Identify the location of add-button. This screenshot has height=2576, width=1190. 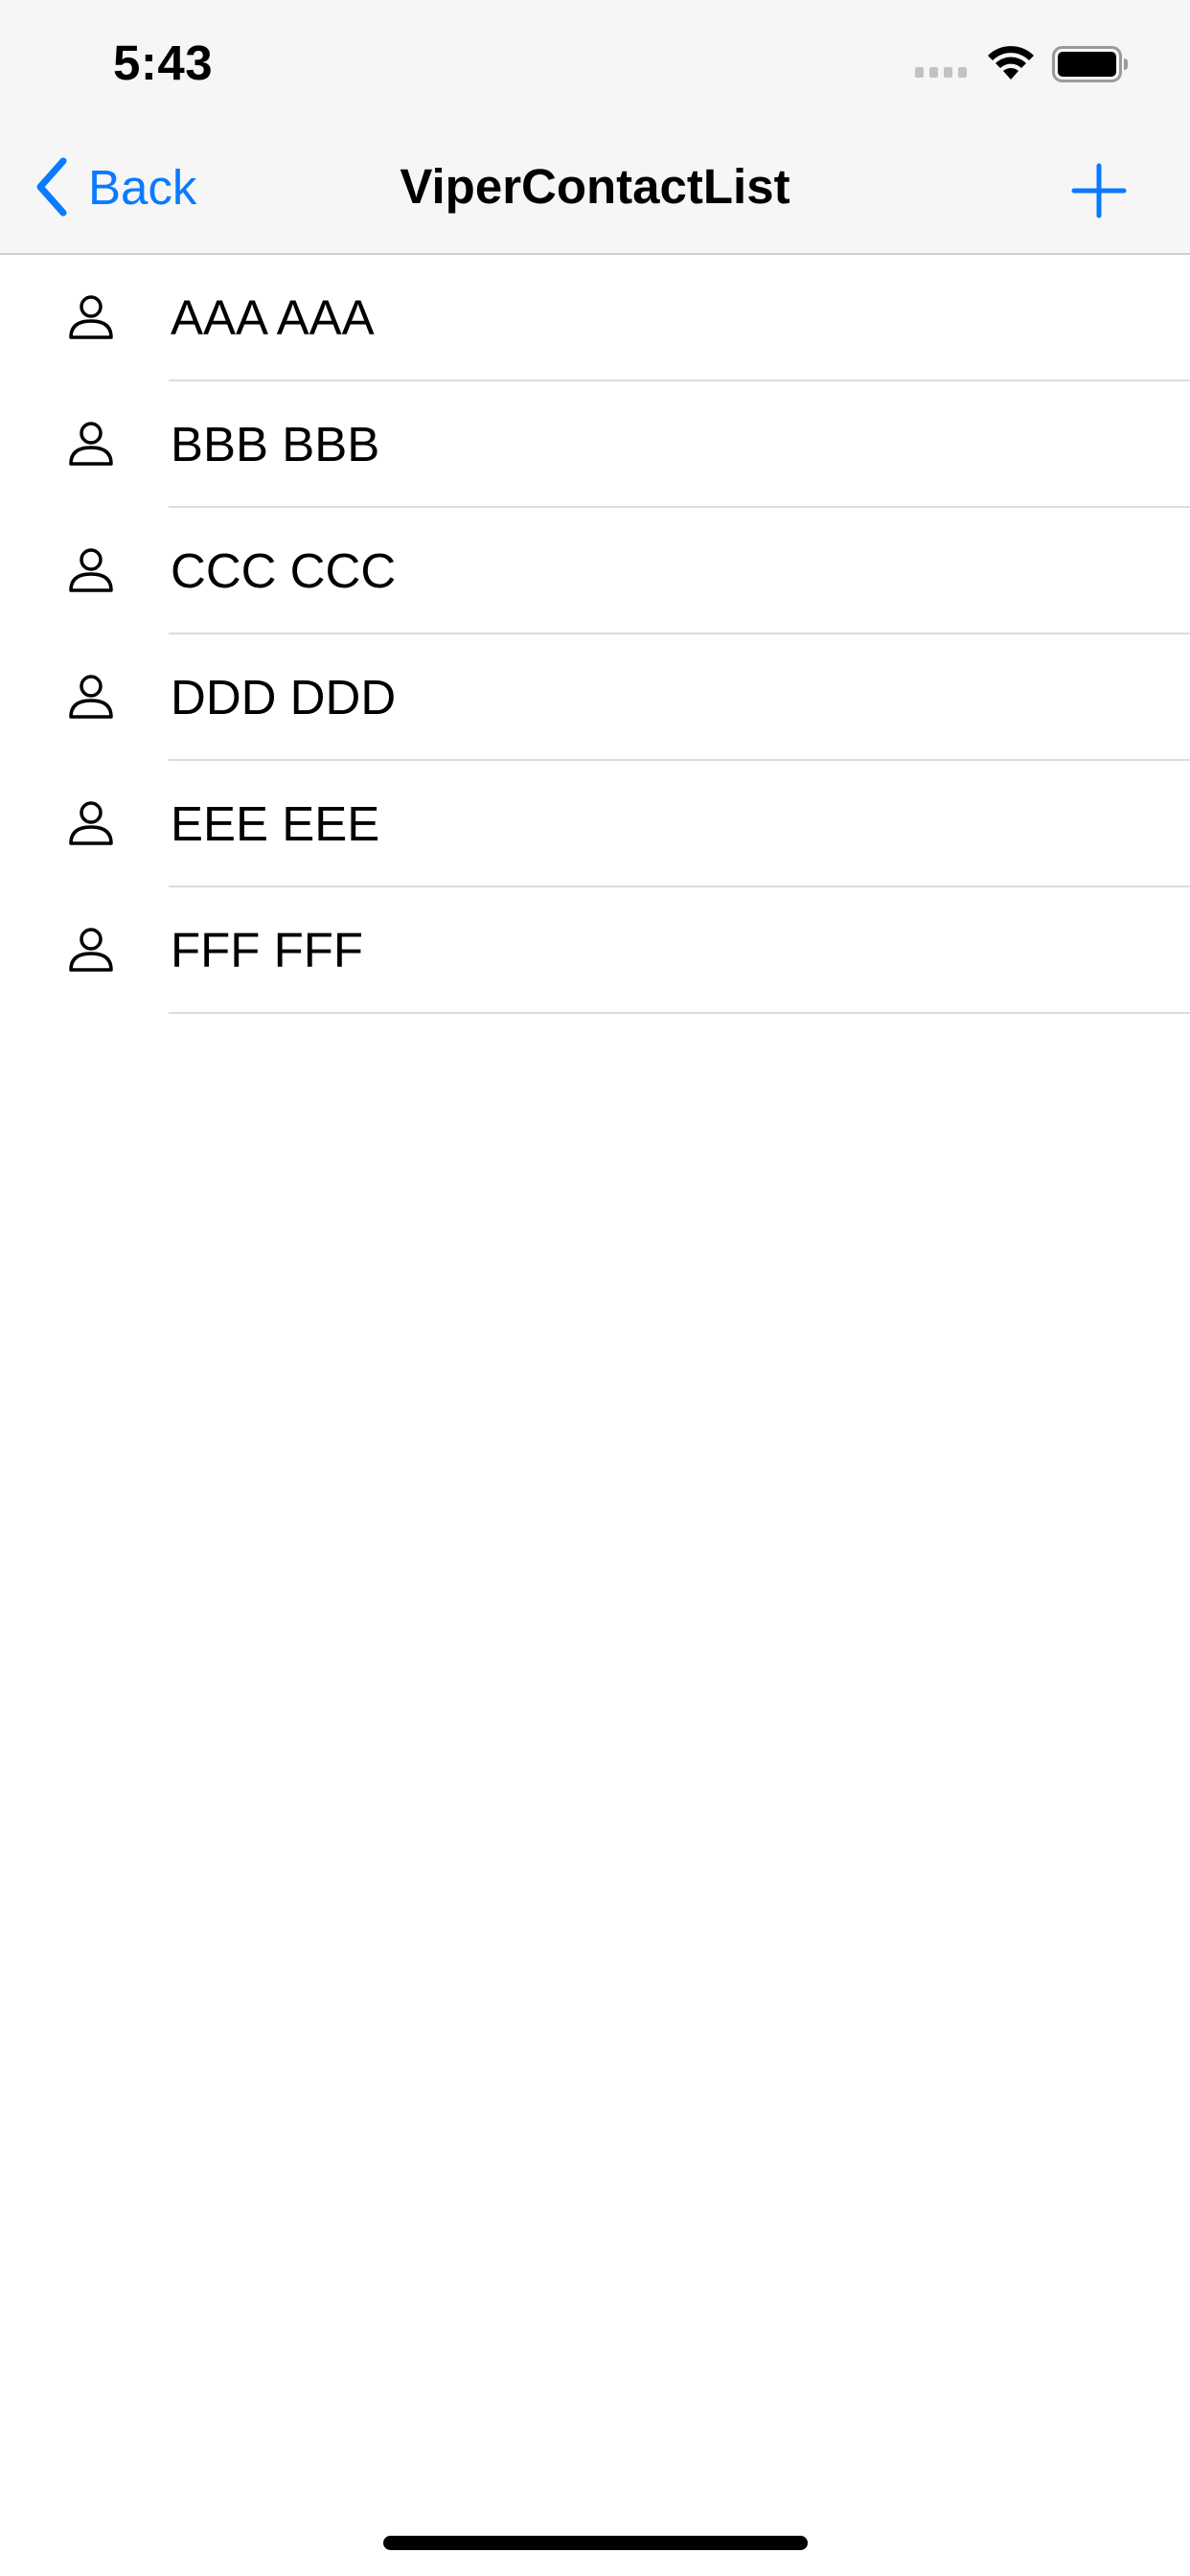
(1099, 190).